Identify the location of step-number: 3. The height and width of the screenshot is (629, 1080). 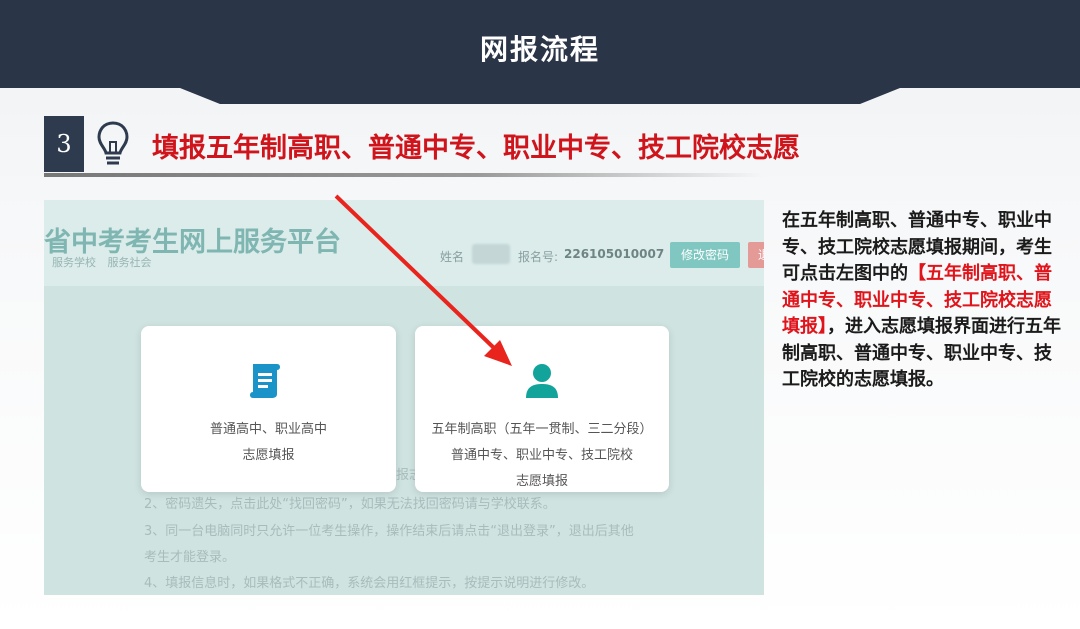
(64, 144).